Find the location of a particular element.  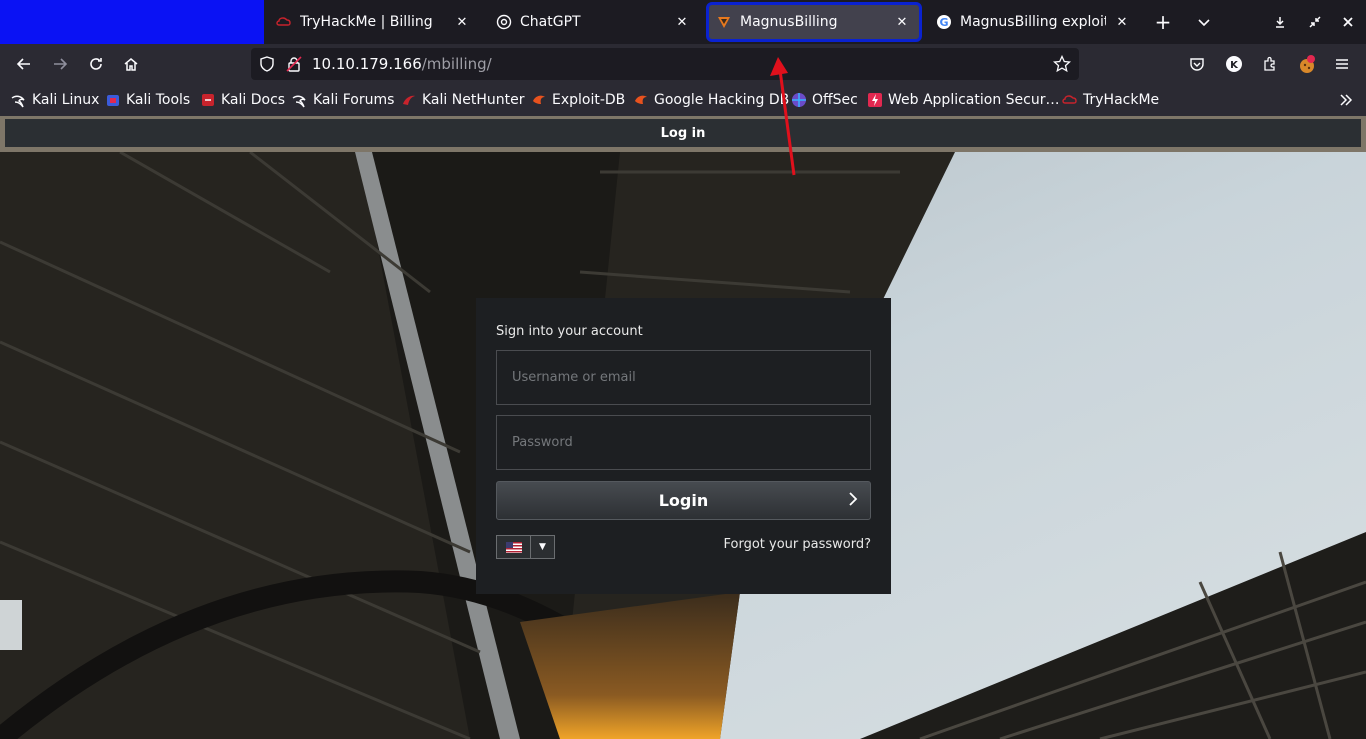

webapp-icon is located at coordinates (875, 100).